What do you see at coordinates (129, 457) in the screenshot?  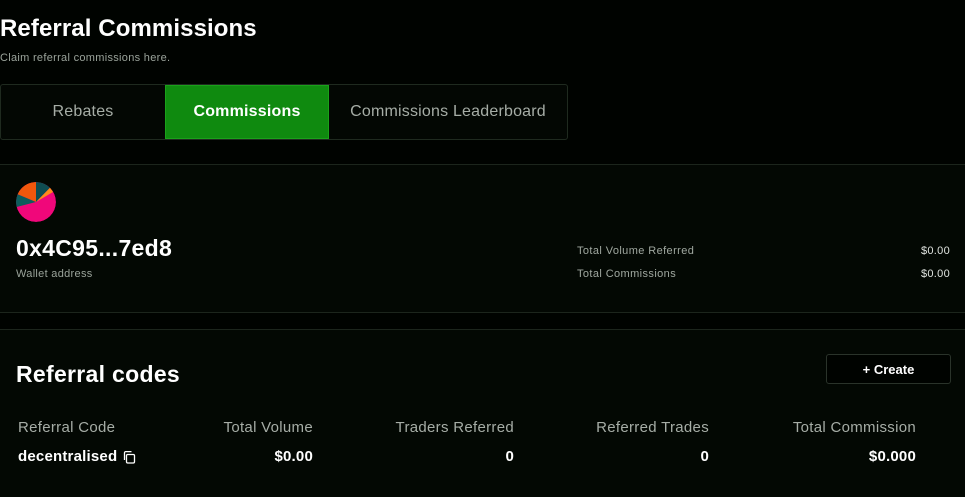 I see `copy-icon` at bounding box center [129, 457].